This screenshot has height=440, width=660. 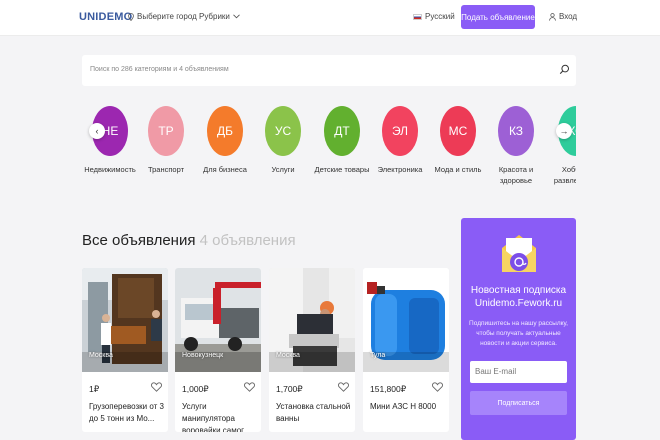 What do you see at coordinates (400, 131) in the screenshot?
I see `category-circle: ЭЛ` at bounding box center [400, 131].